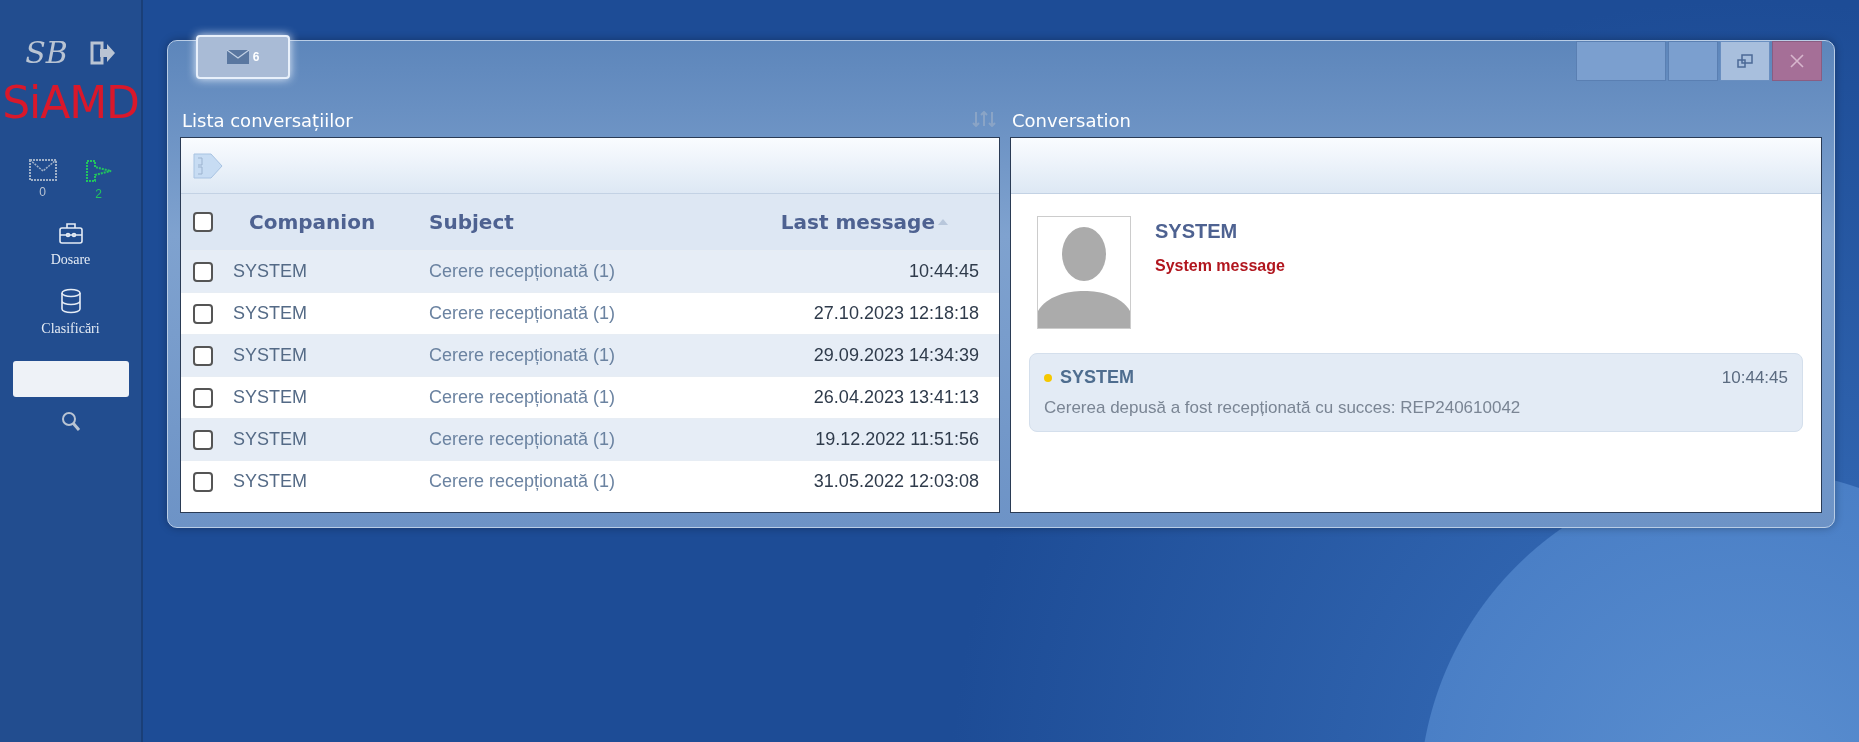 The width and height of the screenshot is (1859, 742). I want to click on logout-icon, so click(102, 52).